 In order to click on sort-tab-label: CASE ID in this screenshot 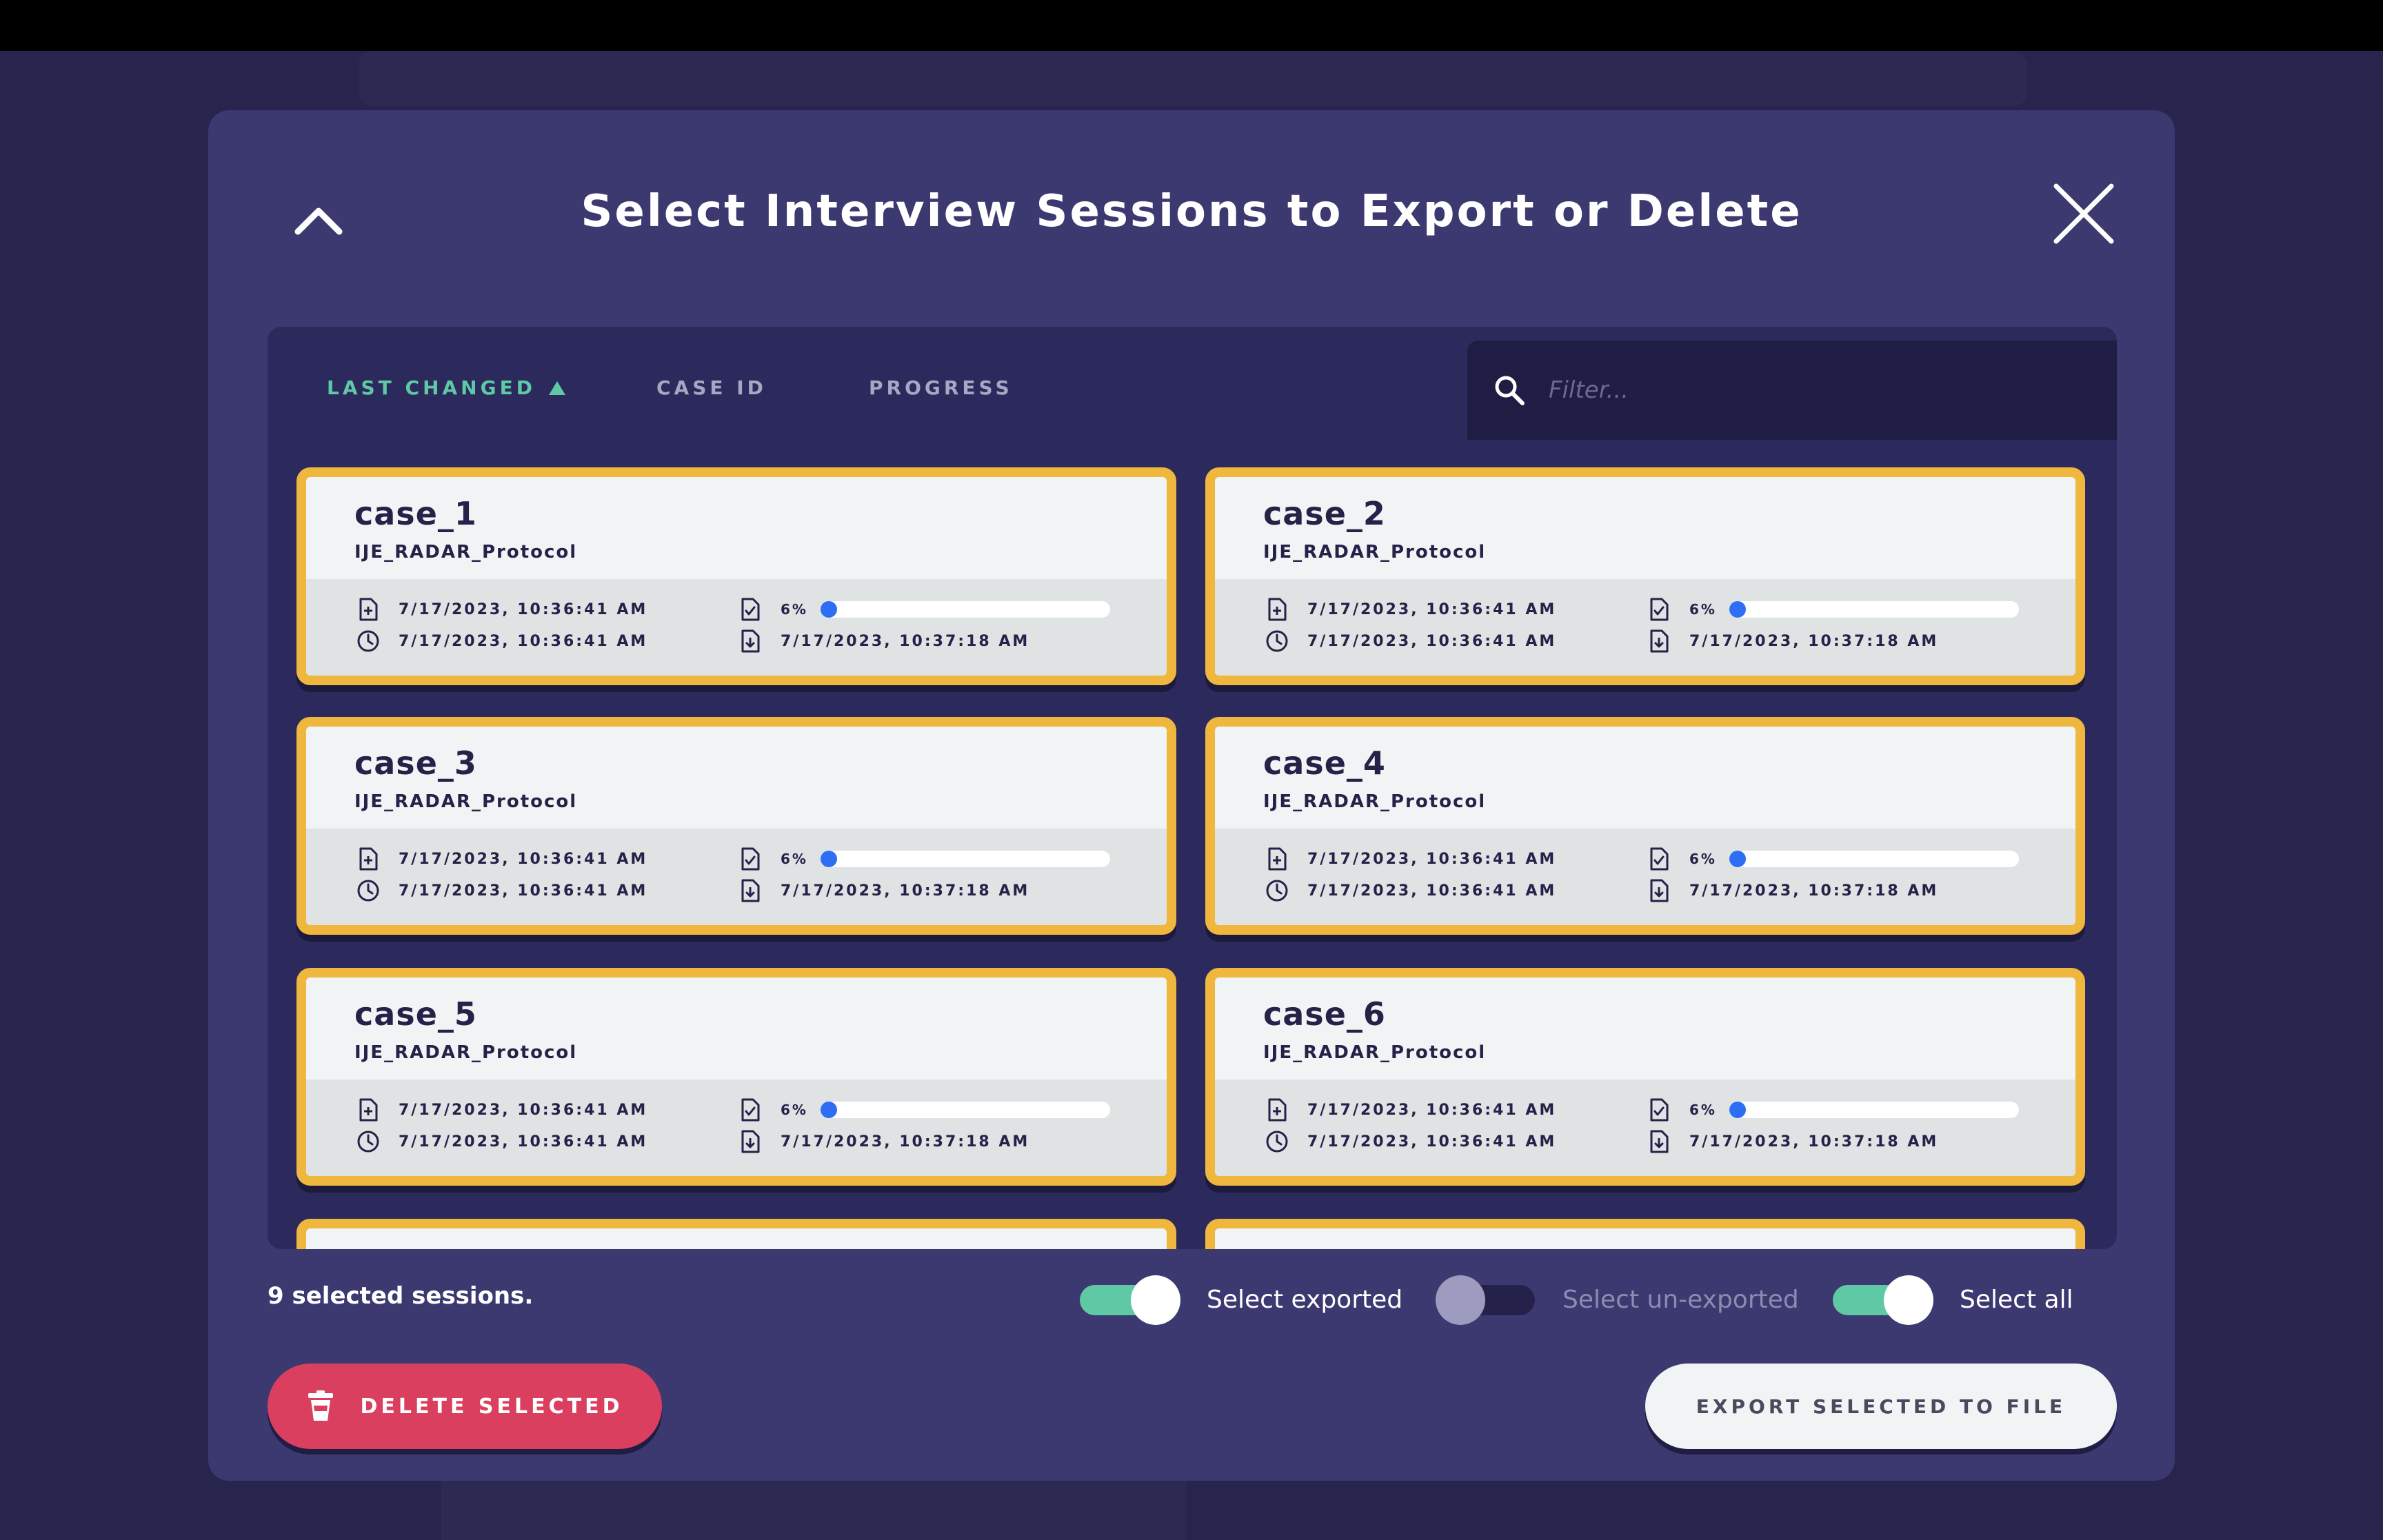, I will do `click(711, 388)`.